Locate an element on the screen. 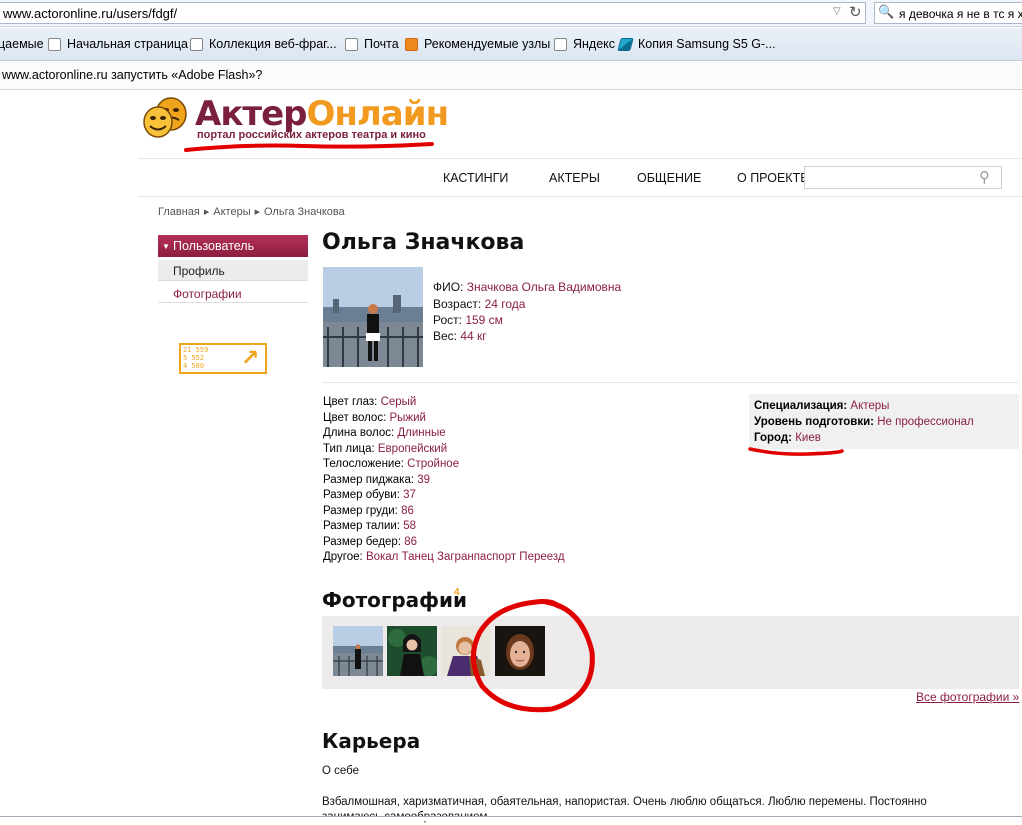 This screenshot has width=1022, height=825. nav-community: ОБЩЕНИЕ is located at coordinates (669, 178).